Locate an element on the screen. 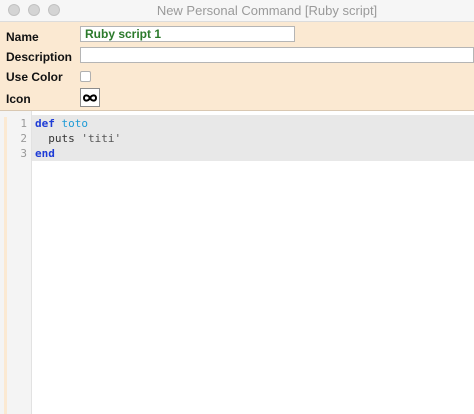 The image size is (474, 414). code-line: end is located at coordinates (45, 153).